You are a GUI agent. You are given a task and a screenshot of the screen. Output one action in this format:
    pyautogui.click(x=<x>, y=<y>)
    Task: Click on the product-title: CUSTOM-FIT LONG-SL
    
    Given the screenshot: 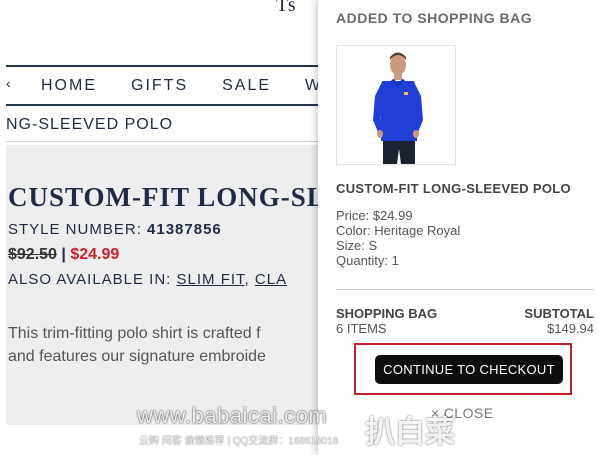 What is the action you would take?
    pyautogui.click(x=167, y=197)
    